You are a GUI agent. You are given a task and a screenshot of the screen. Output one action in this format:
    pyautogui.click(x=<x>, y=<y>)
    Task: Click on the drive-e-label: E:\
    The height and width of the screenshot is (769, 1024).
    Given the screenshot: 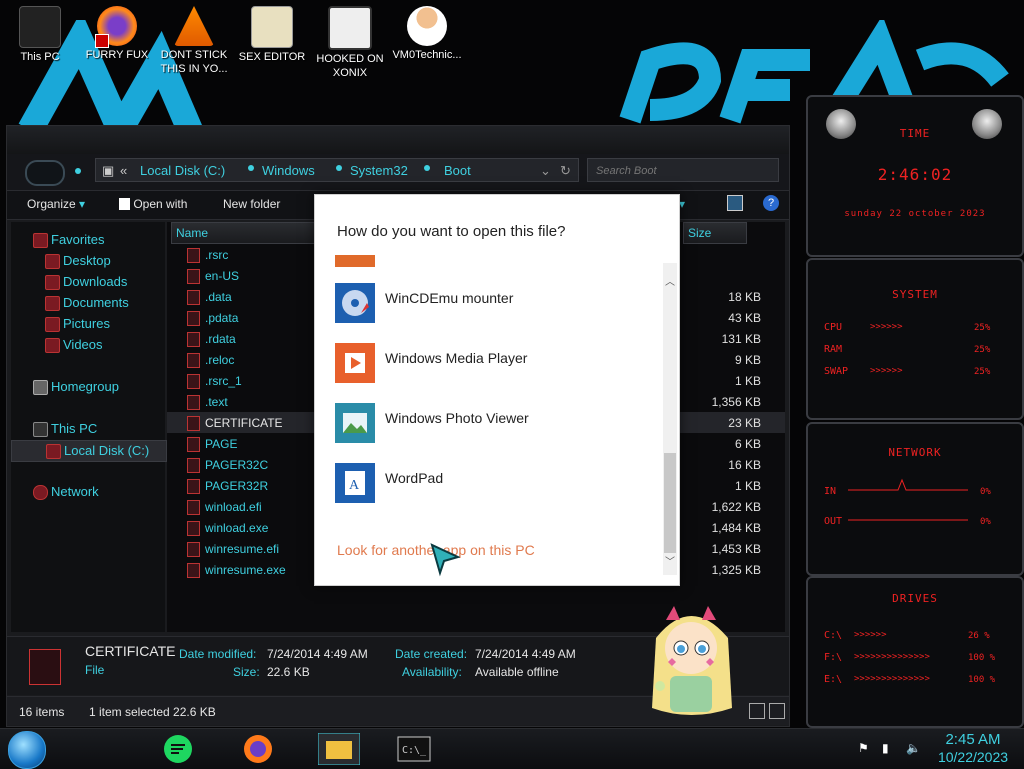 What is the action you would take?
    pyautogui.click(x=833, y=679)
    